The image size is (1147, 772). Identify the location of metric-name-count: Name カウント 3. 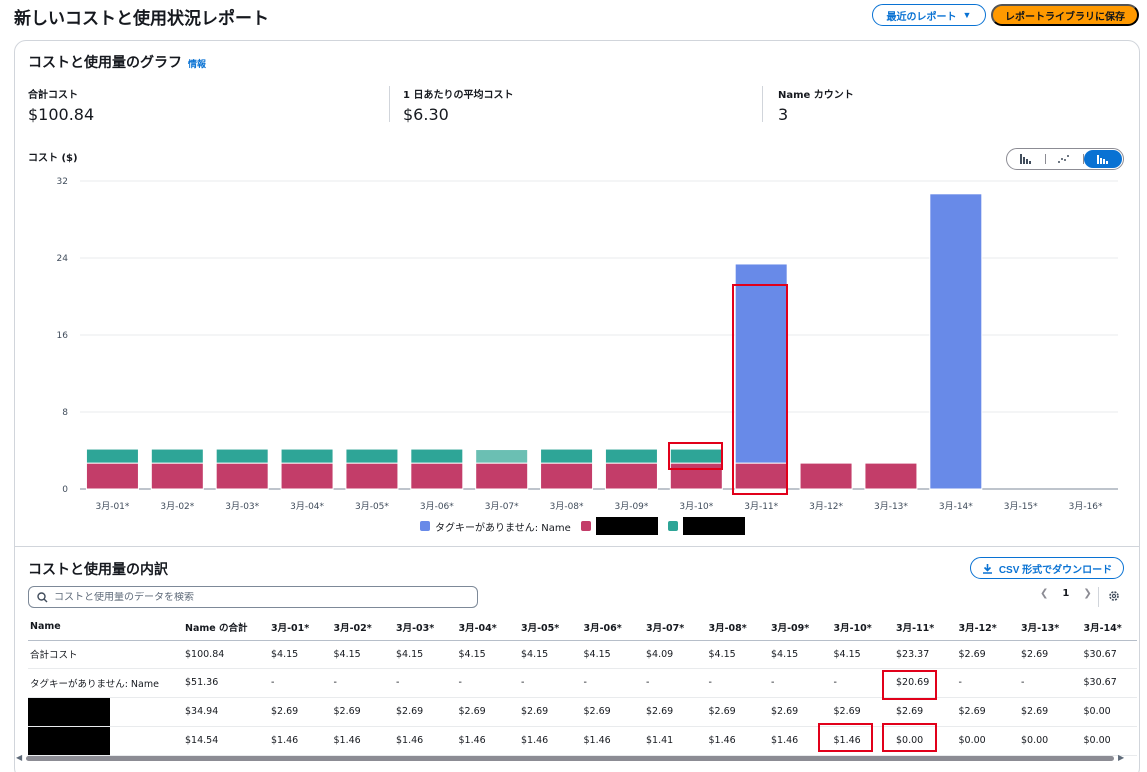
(816, 105).